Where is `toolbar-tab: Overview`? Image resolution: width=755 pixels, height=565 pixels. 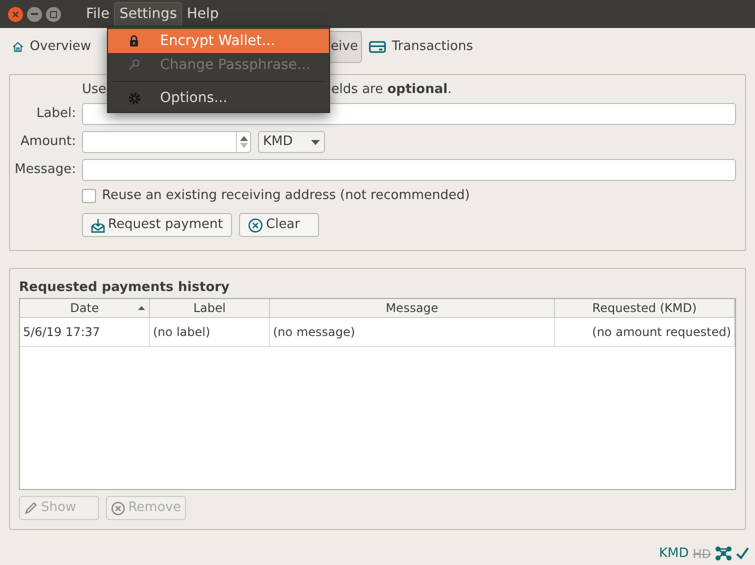
toolbar-tab: Overview is located at coordinates (53, 47).